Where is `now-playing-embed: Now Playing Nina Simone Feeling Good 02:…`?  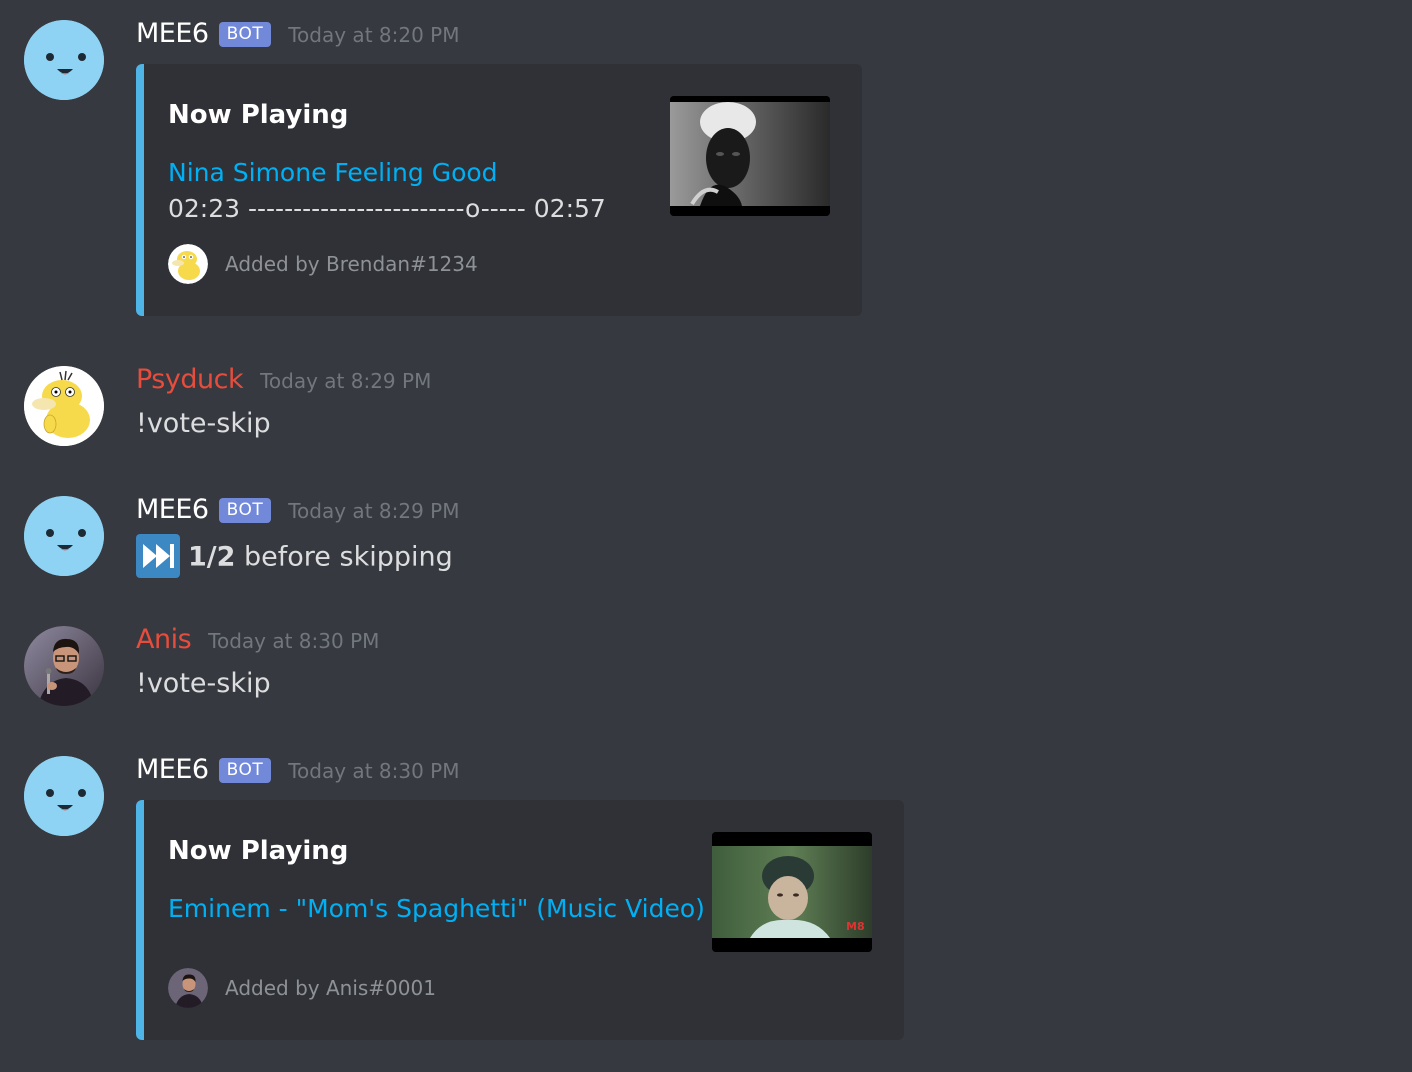 now-playing-embed: Now Playing Nina Simone Feeling Good 02:… is located at coordinates (499, 190).